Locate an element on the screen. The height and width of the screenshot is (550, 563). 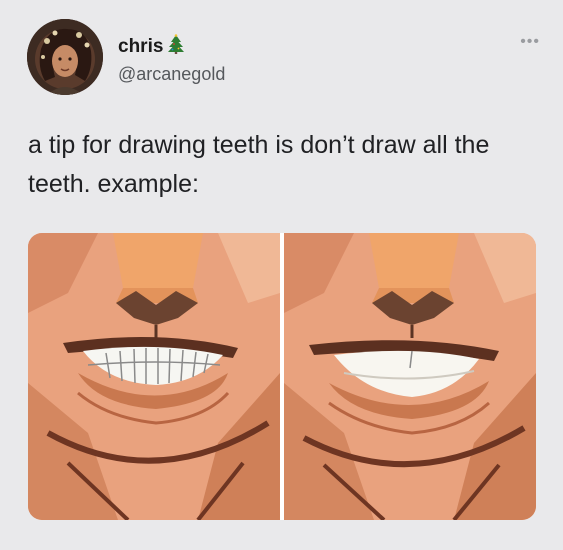
more-options-icon: ••• is located at coordinates (530, 42).